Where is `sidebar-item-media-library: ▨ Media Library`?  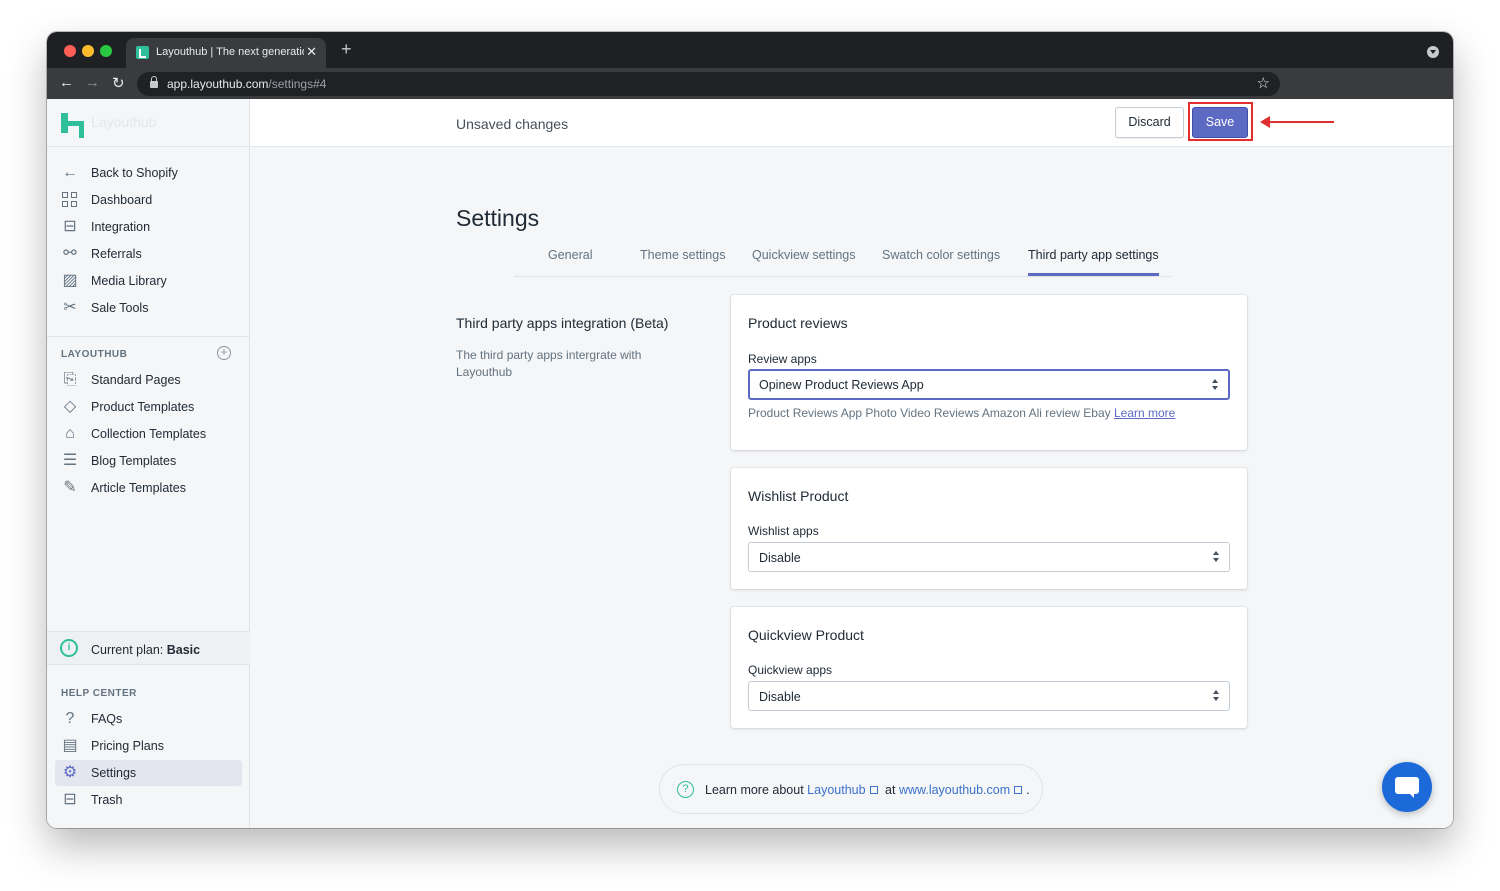 sidebar-item-media-library: ▨ Media Library is located at coordinates (148, 281).